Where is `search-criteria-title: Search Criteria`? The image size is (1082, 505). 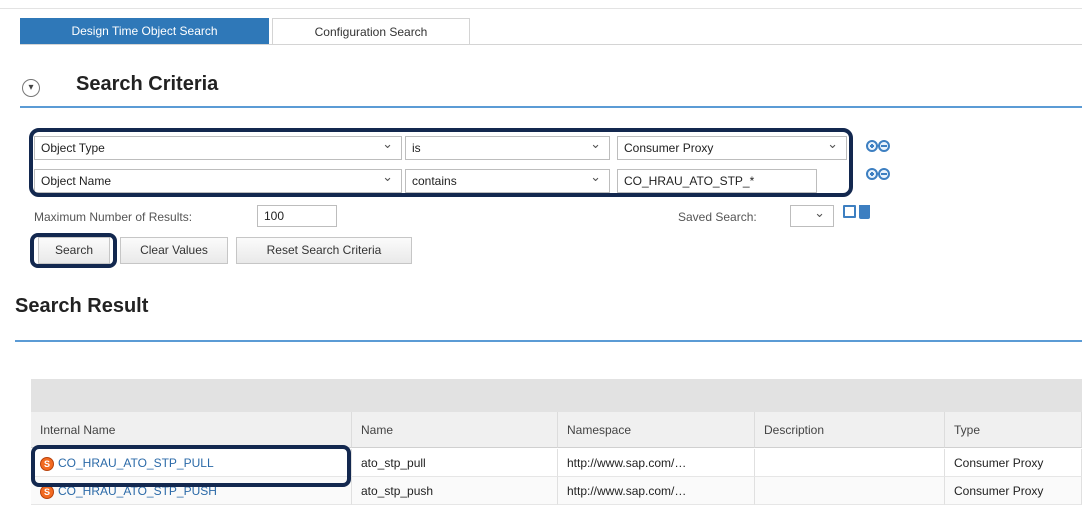 search-criteria-title: Search Criteria is located at coordinates (147, 84).